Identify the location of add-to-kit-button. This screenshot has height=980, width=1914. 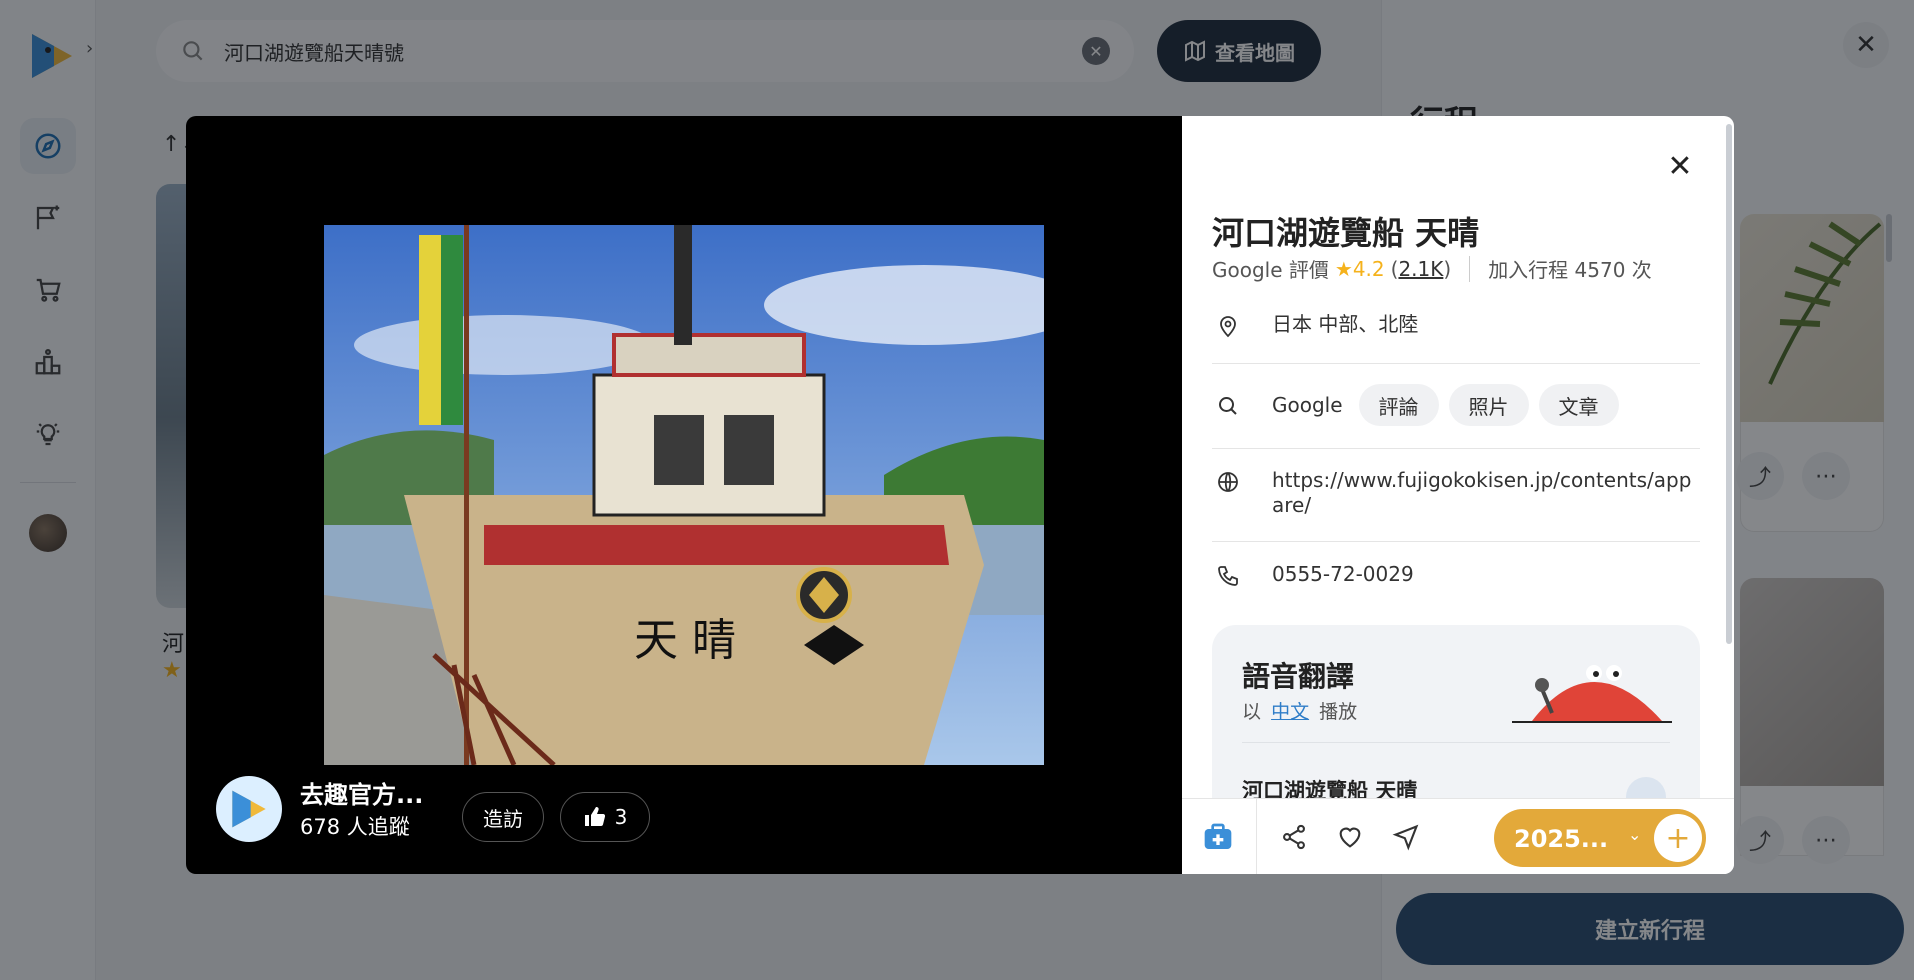
(1218, 837).